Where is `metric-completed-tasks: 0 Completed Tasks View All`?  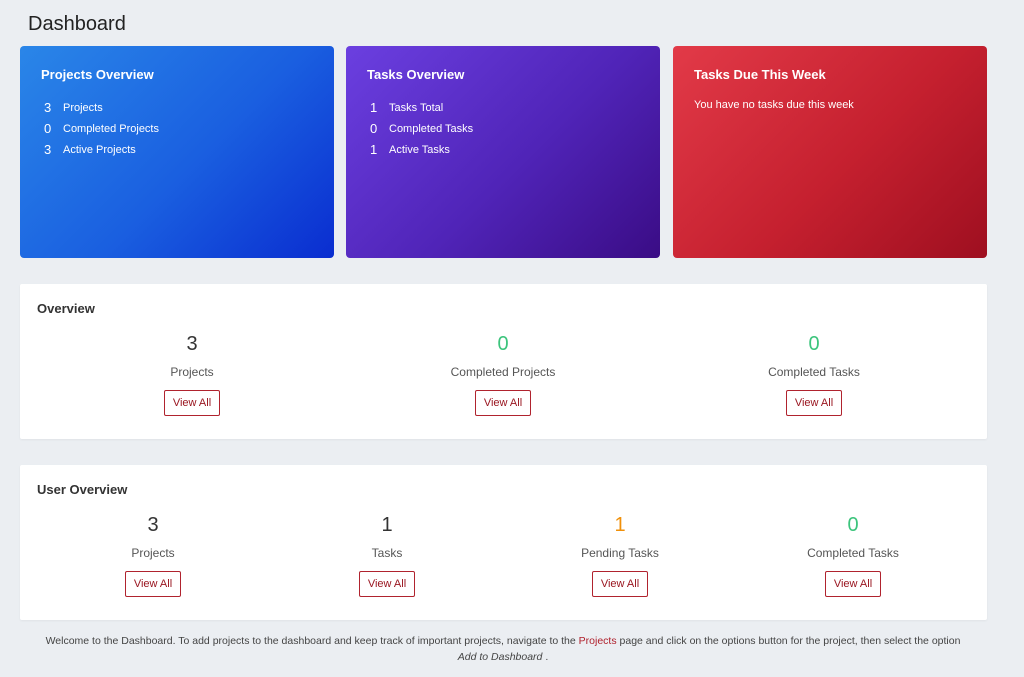
metric-completed-tasks: 0 Completed Tasks View All is located at coordinates (814, 373).